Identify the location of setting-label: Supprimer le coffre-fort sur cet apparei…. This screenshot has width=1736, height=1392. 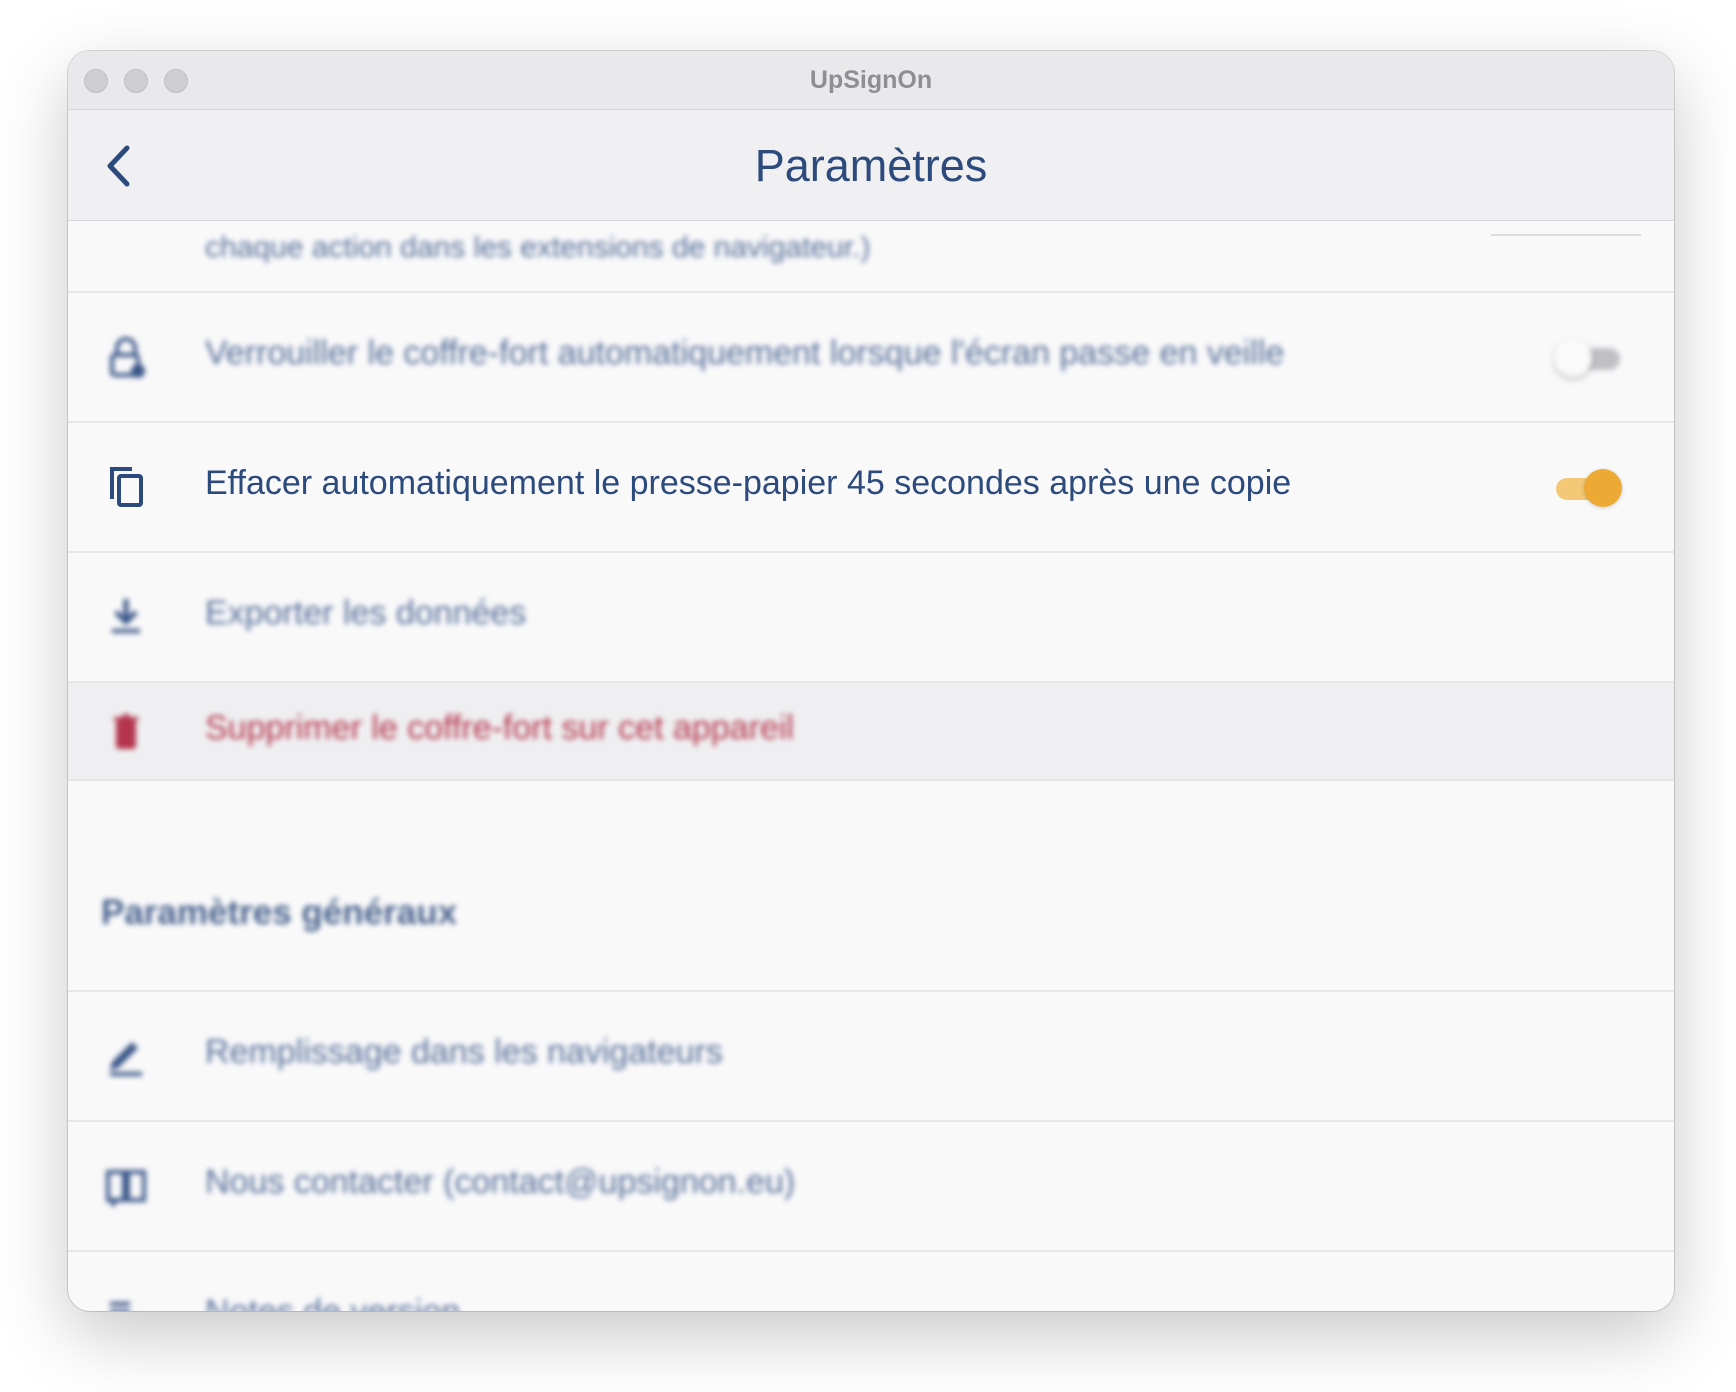
(499, 728).